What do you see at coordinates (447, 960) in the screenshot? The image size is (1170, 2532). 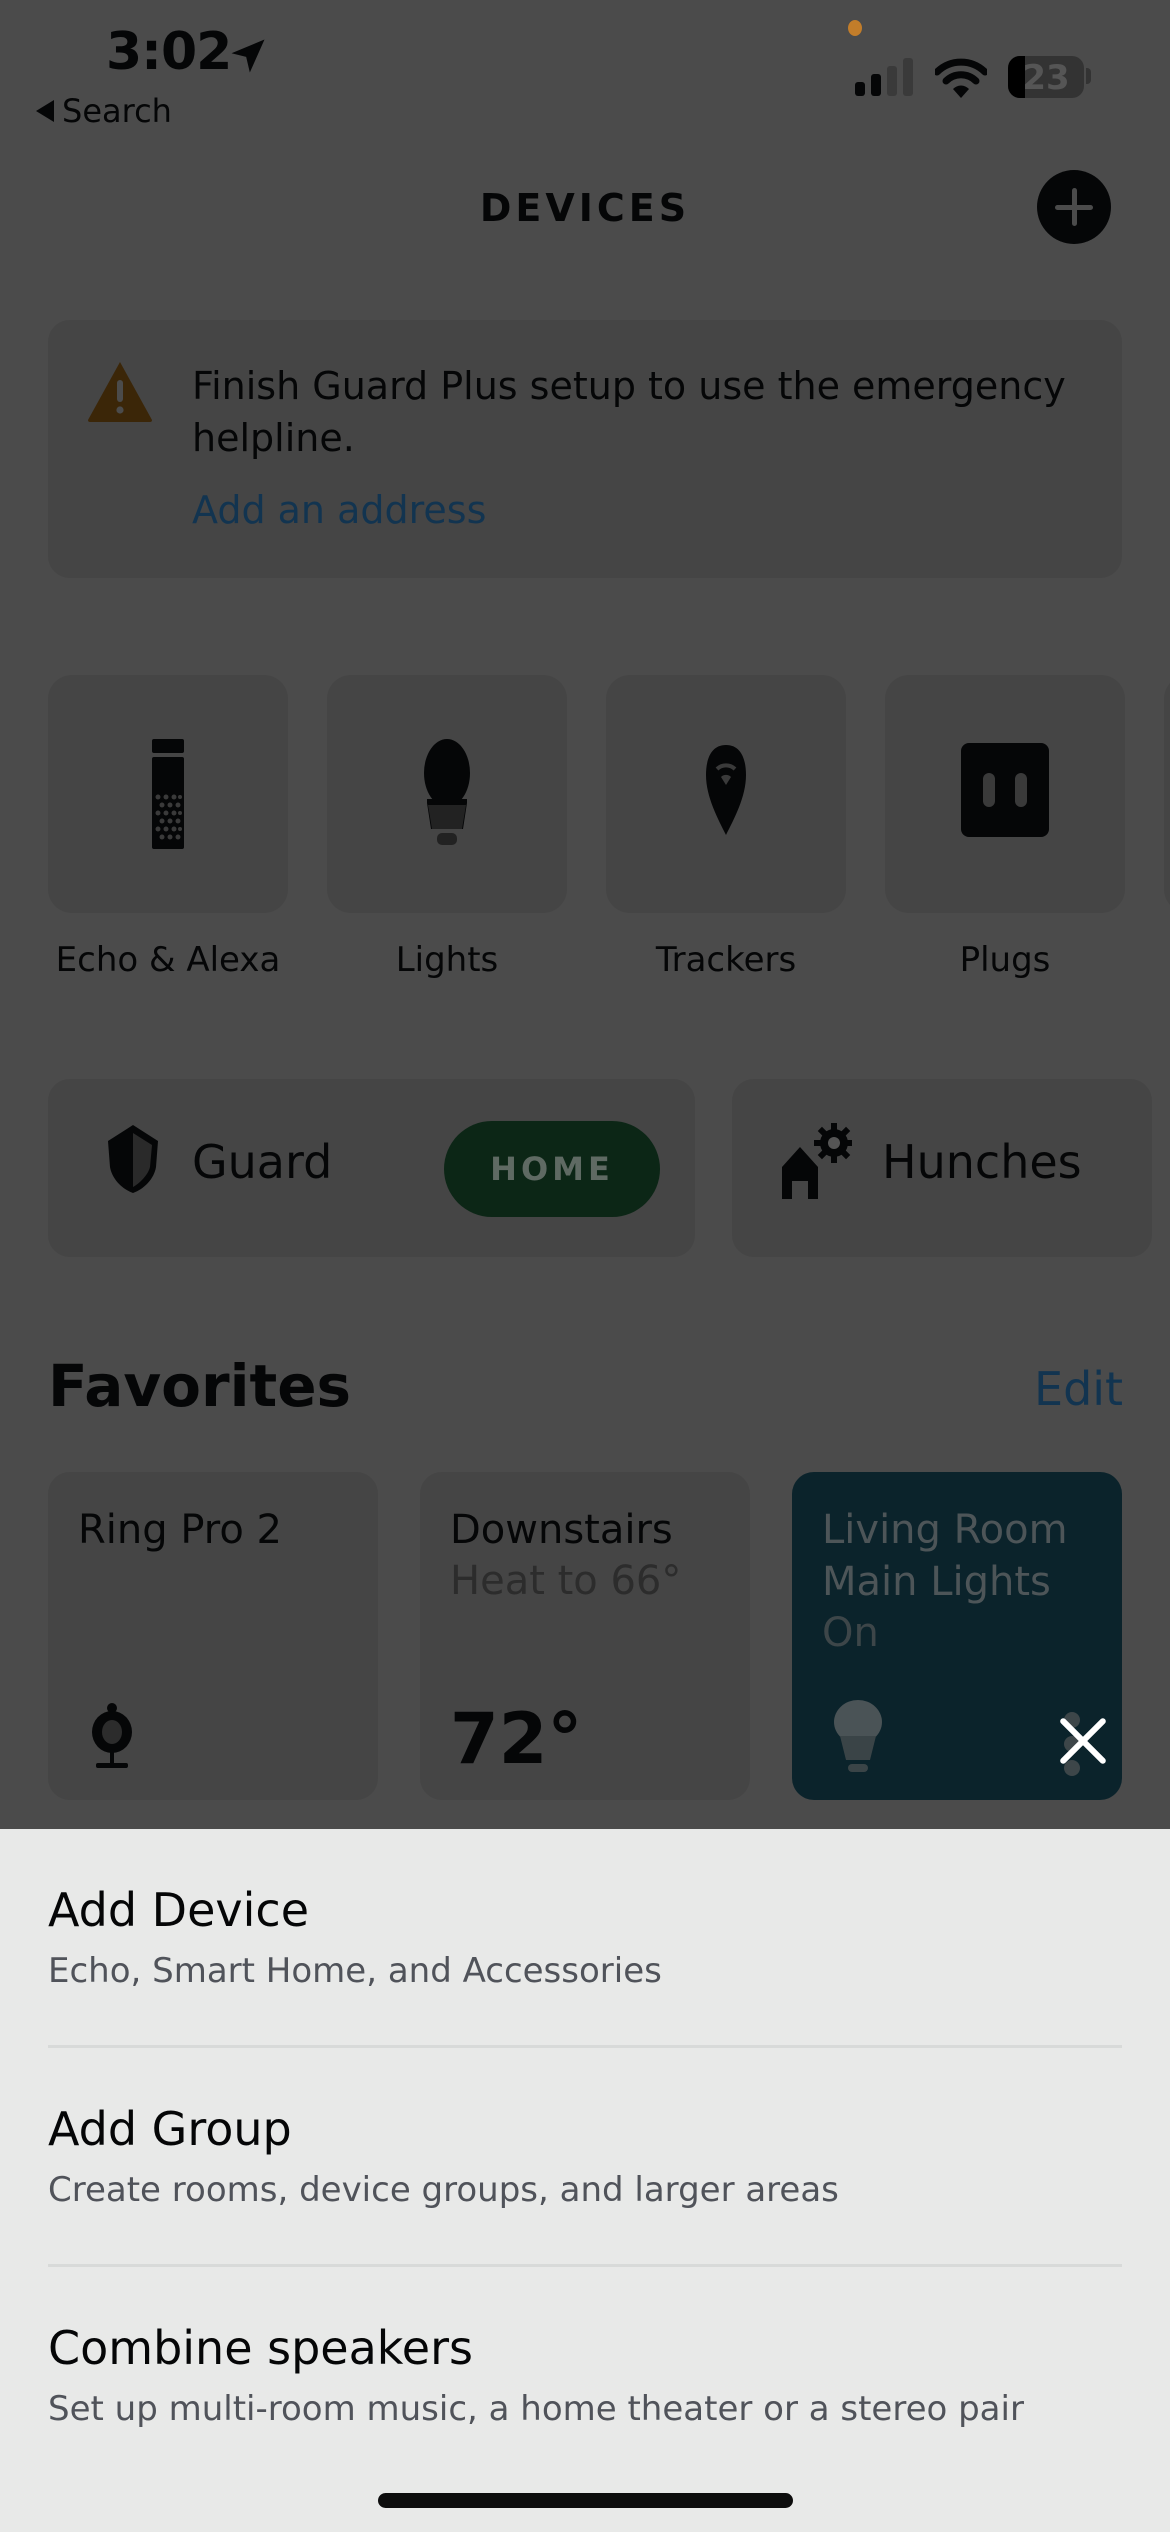 I see `category-label: Lights` at bounding box center [447, 960].